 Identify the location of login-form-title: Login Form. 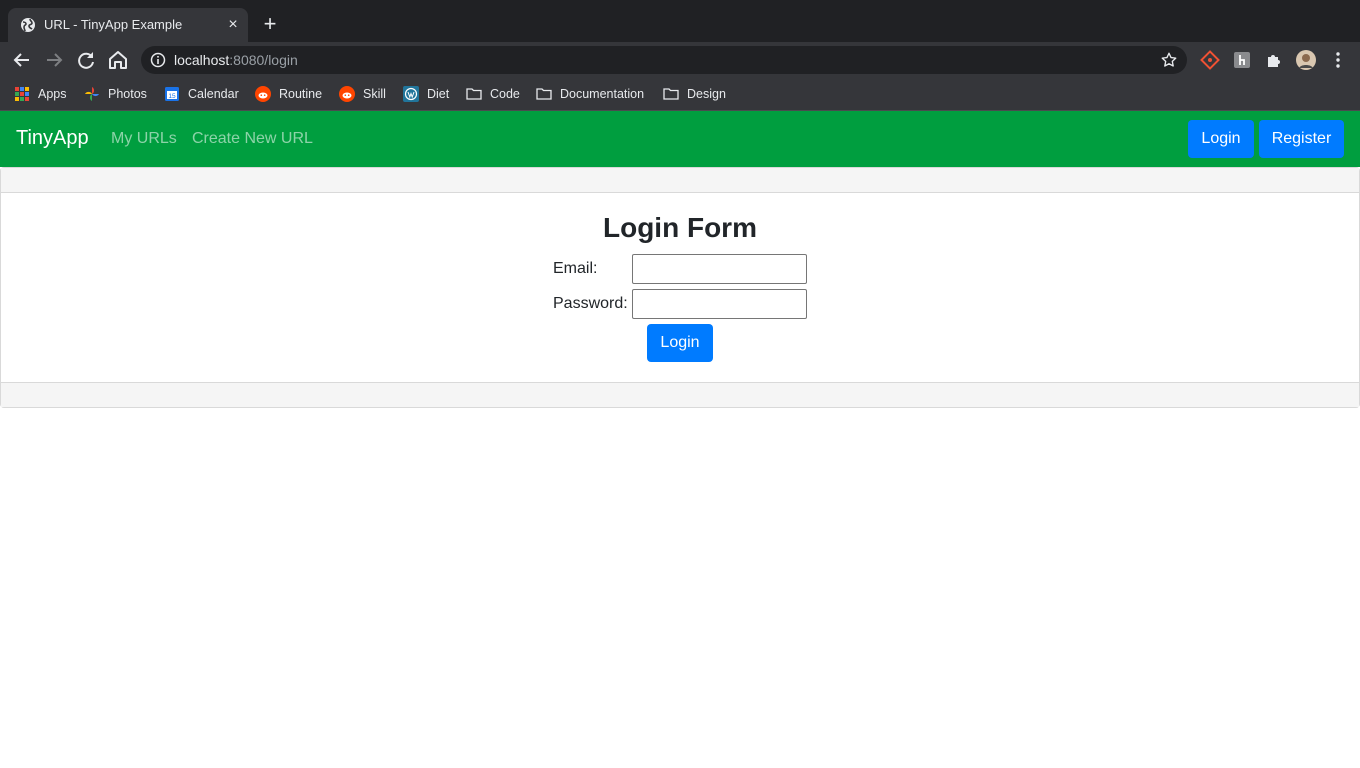
(680, 227).